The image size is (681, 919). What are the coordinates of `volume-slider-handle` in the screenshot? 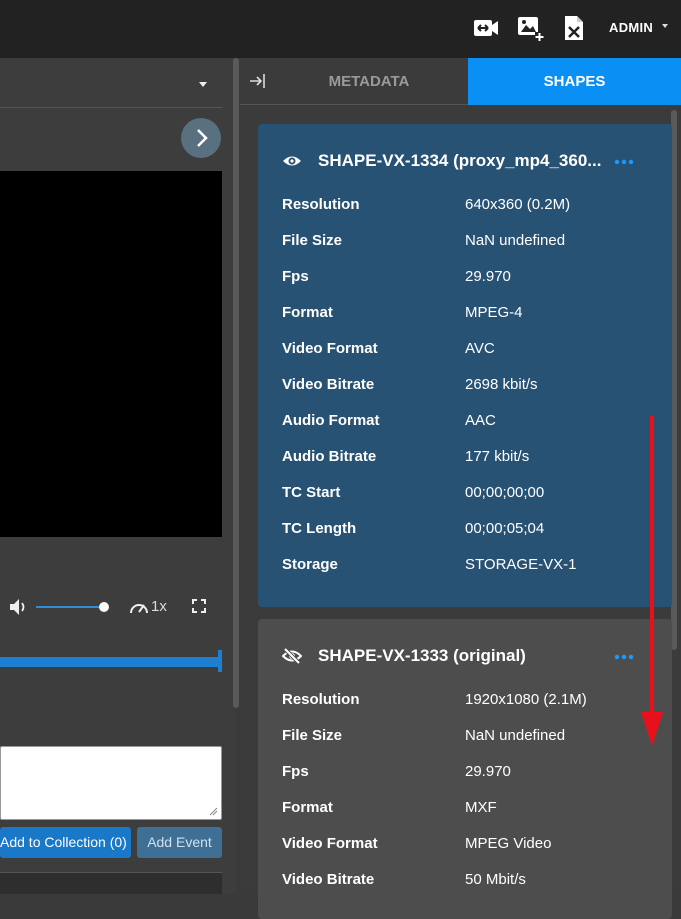 It's located at (104, 607).